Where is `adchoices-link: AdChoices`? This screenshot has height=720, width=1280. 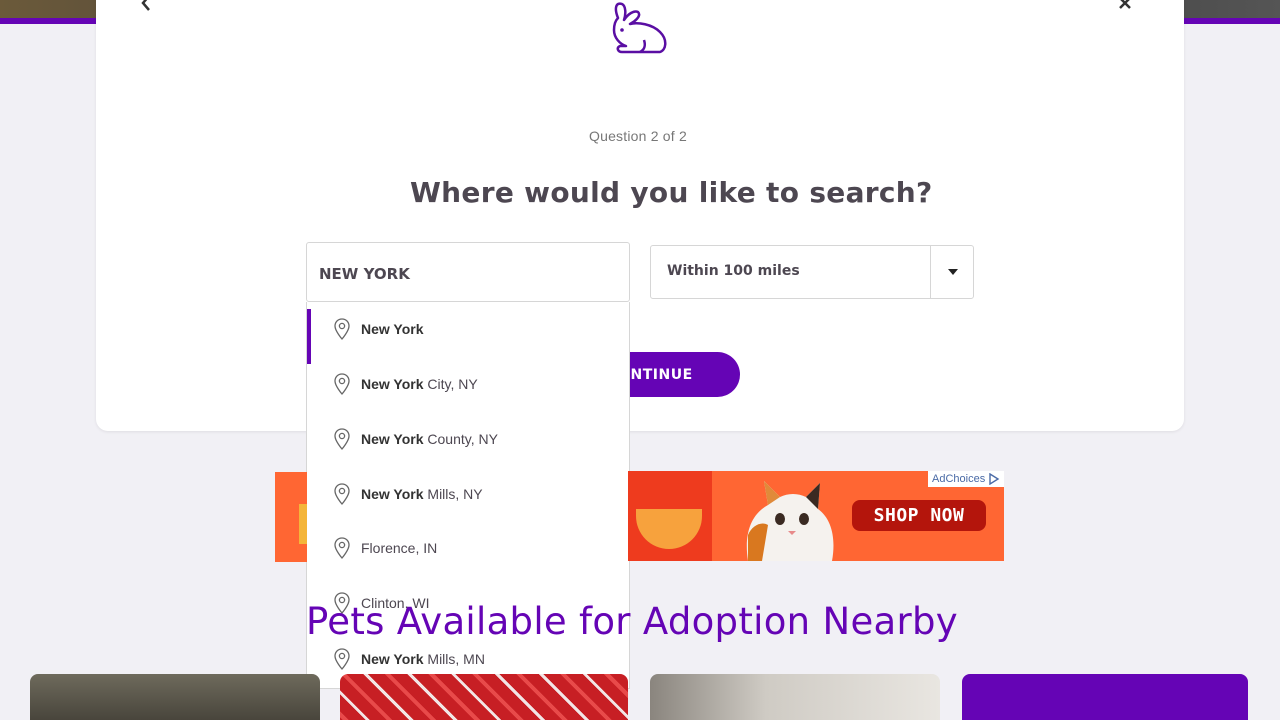
adchoices-link: AdChoices is located at coordinates (966, 479).